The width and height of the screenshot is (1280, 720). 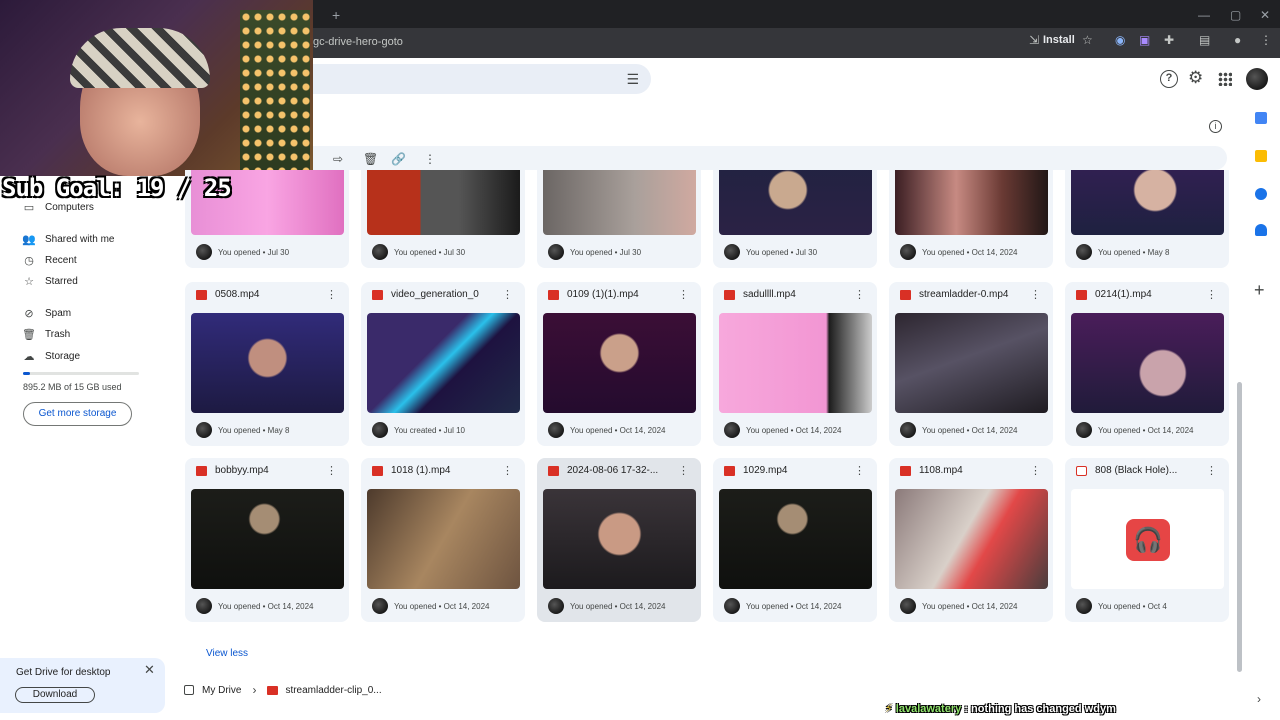 I want to click on get-more-storage-button: Get more storage, so click(x=77, y=414).